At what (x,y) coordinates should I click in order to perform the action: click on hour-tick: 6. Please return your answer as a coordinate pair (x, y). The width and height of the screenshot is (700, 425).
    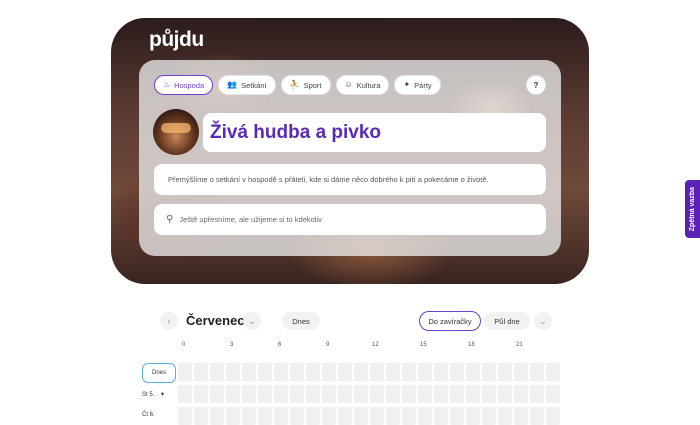
    Looking at the image, I should click on (280, 345).